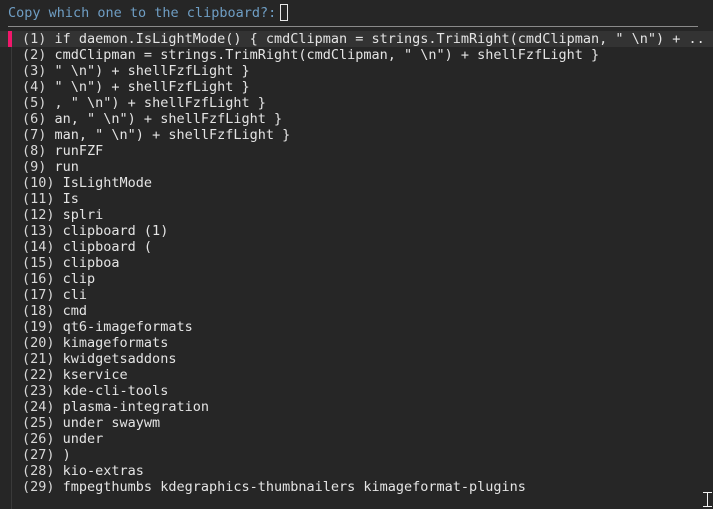 Image resolution: width=713 pixels, height=509 pixels. Describe the element at coordinates (356, 215) in the screenshot. I see `list-item: (12) splri` at that location.